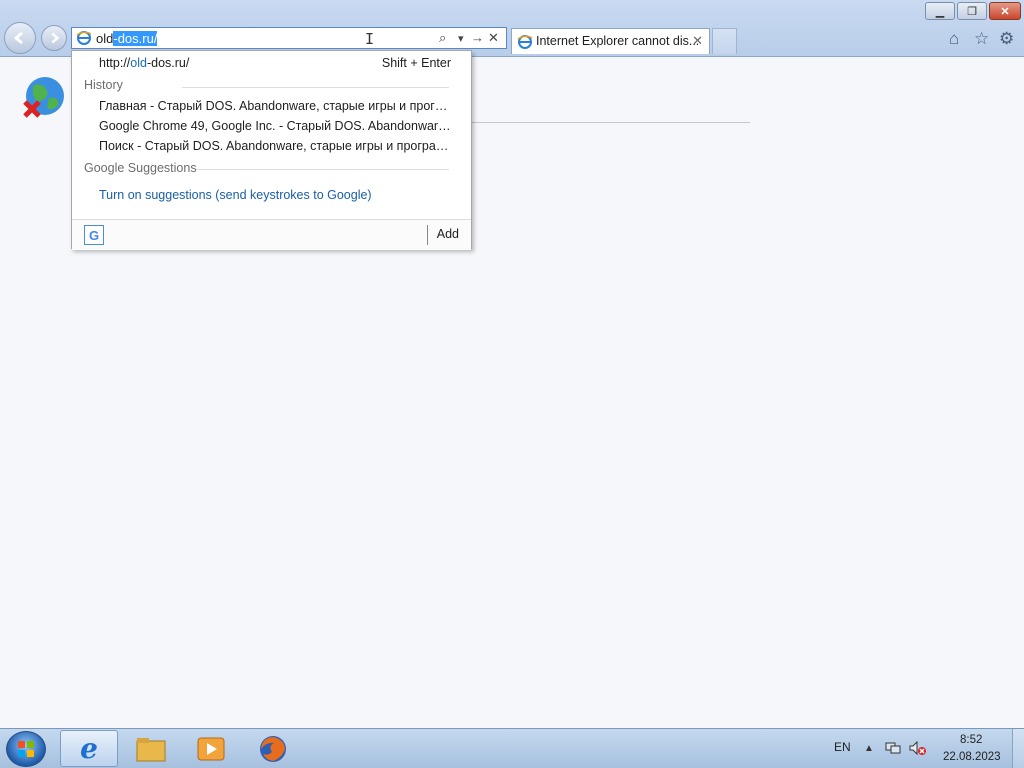 This screenshot has width=1024, height=768. What do you see at coordinates (893, 749) in the screenshot?
I see `network-icon` at bounding box center [893, 749].